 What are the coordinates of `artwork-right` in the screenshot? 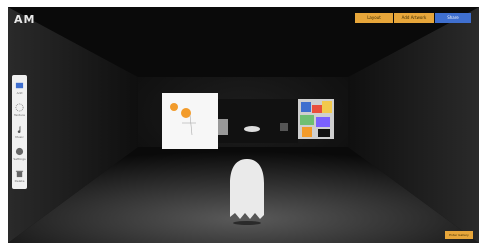 It's located at (316, 119).